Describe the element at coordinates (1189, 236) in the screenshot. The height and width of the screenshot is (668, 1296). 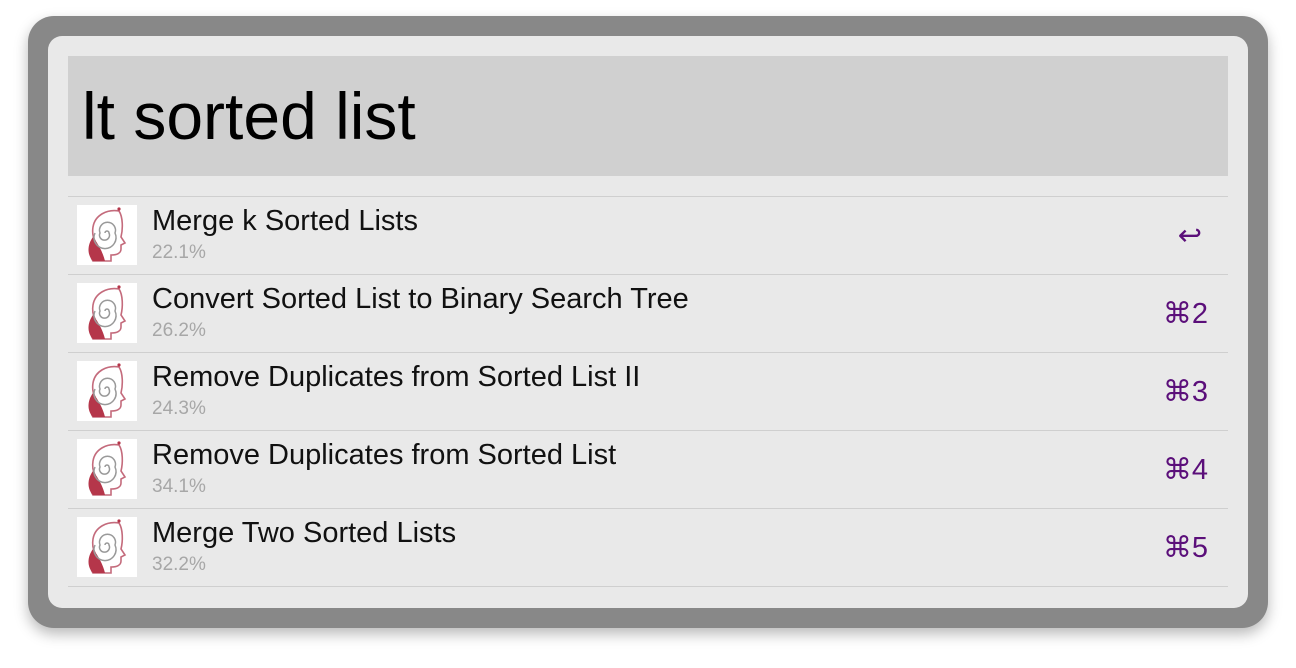
I see `return-key-icon: ↩` at that location.